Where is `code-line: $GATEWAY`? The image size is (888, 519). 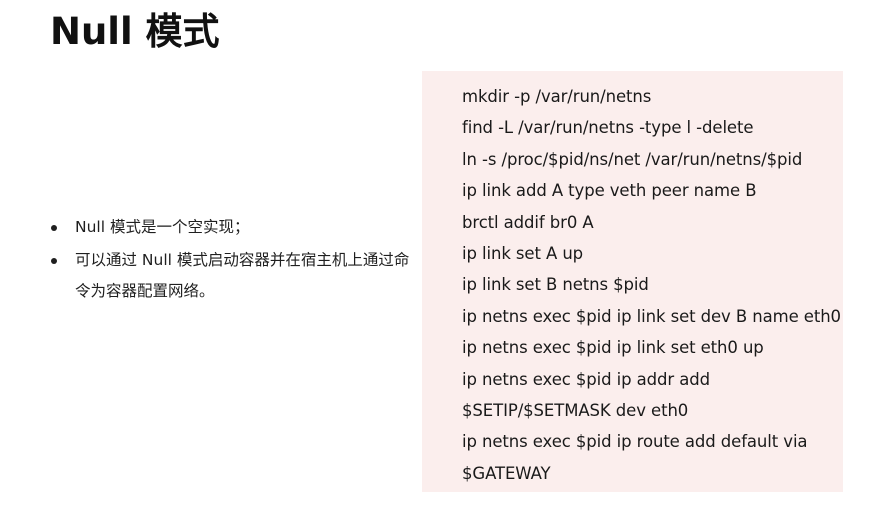
code-line: $GATEWAY is located at coordinates (506, 473).